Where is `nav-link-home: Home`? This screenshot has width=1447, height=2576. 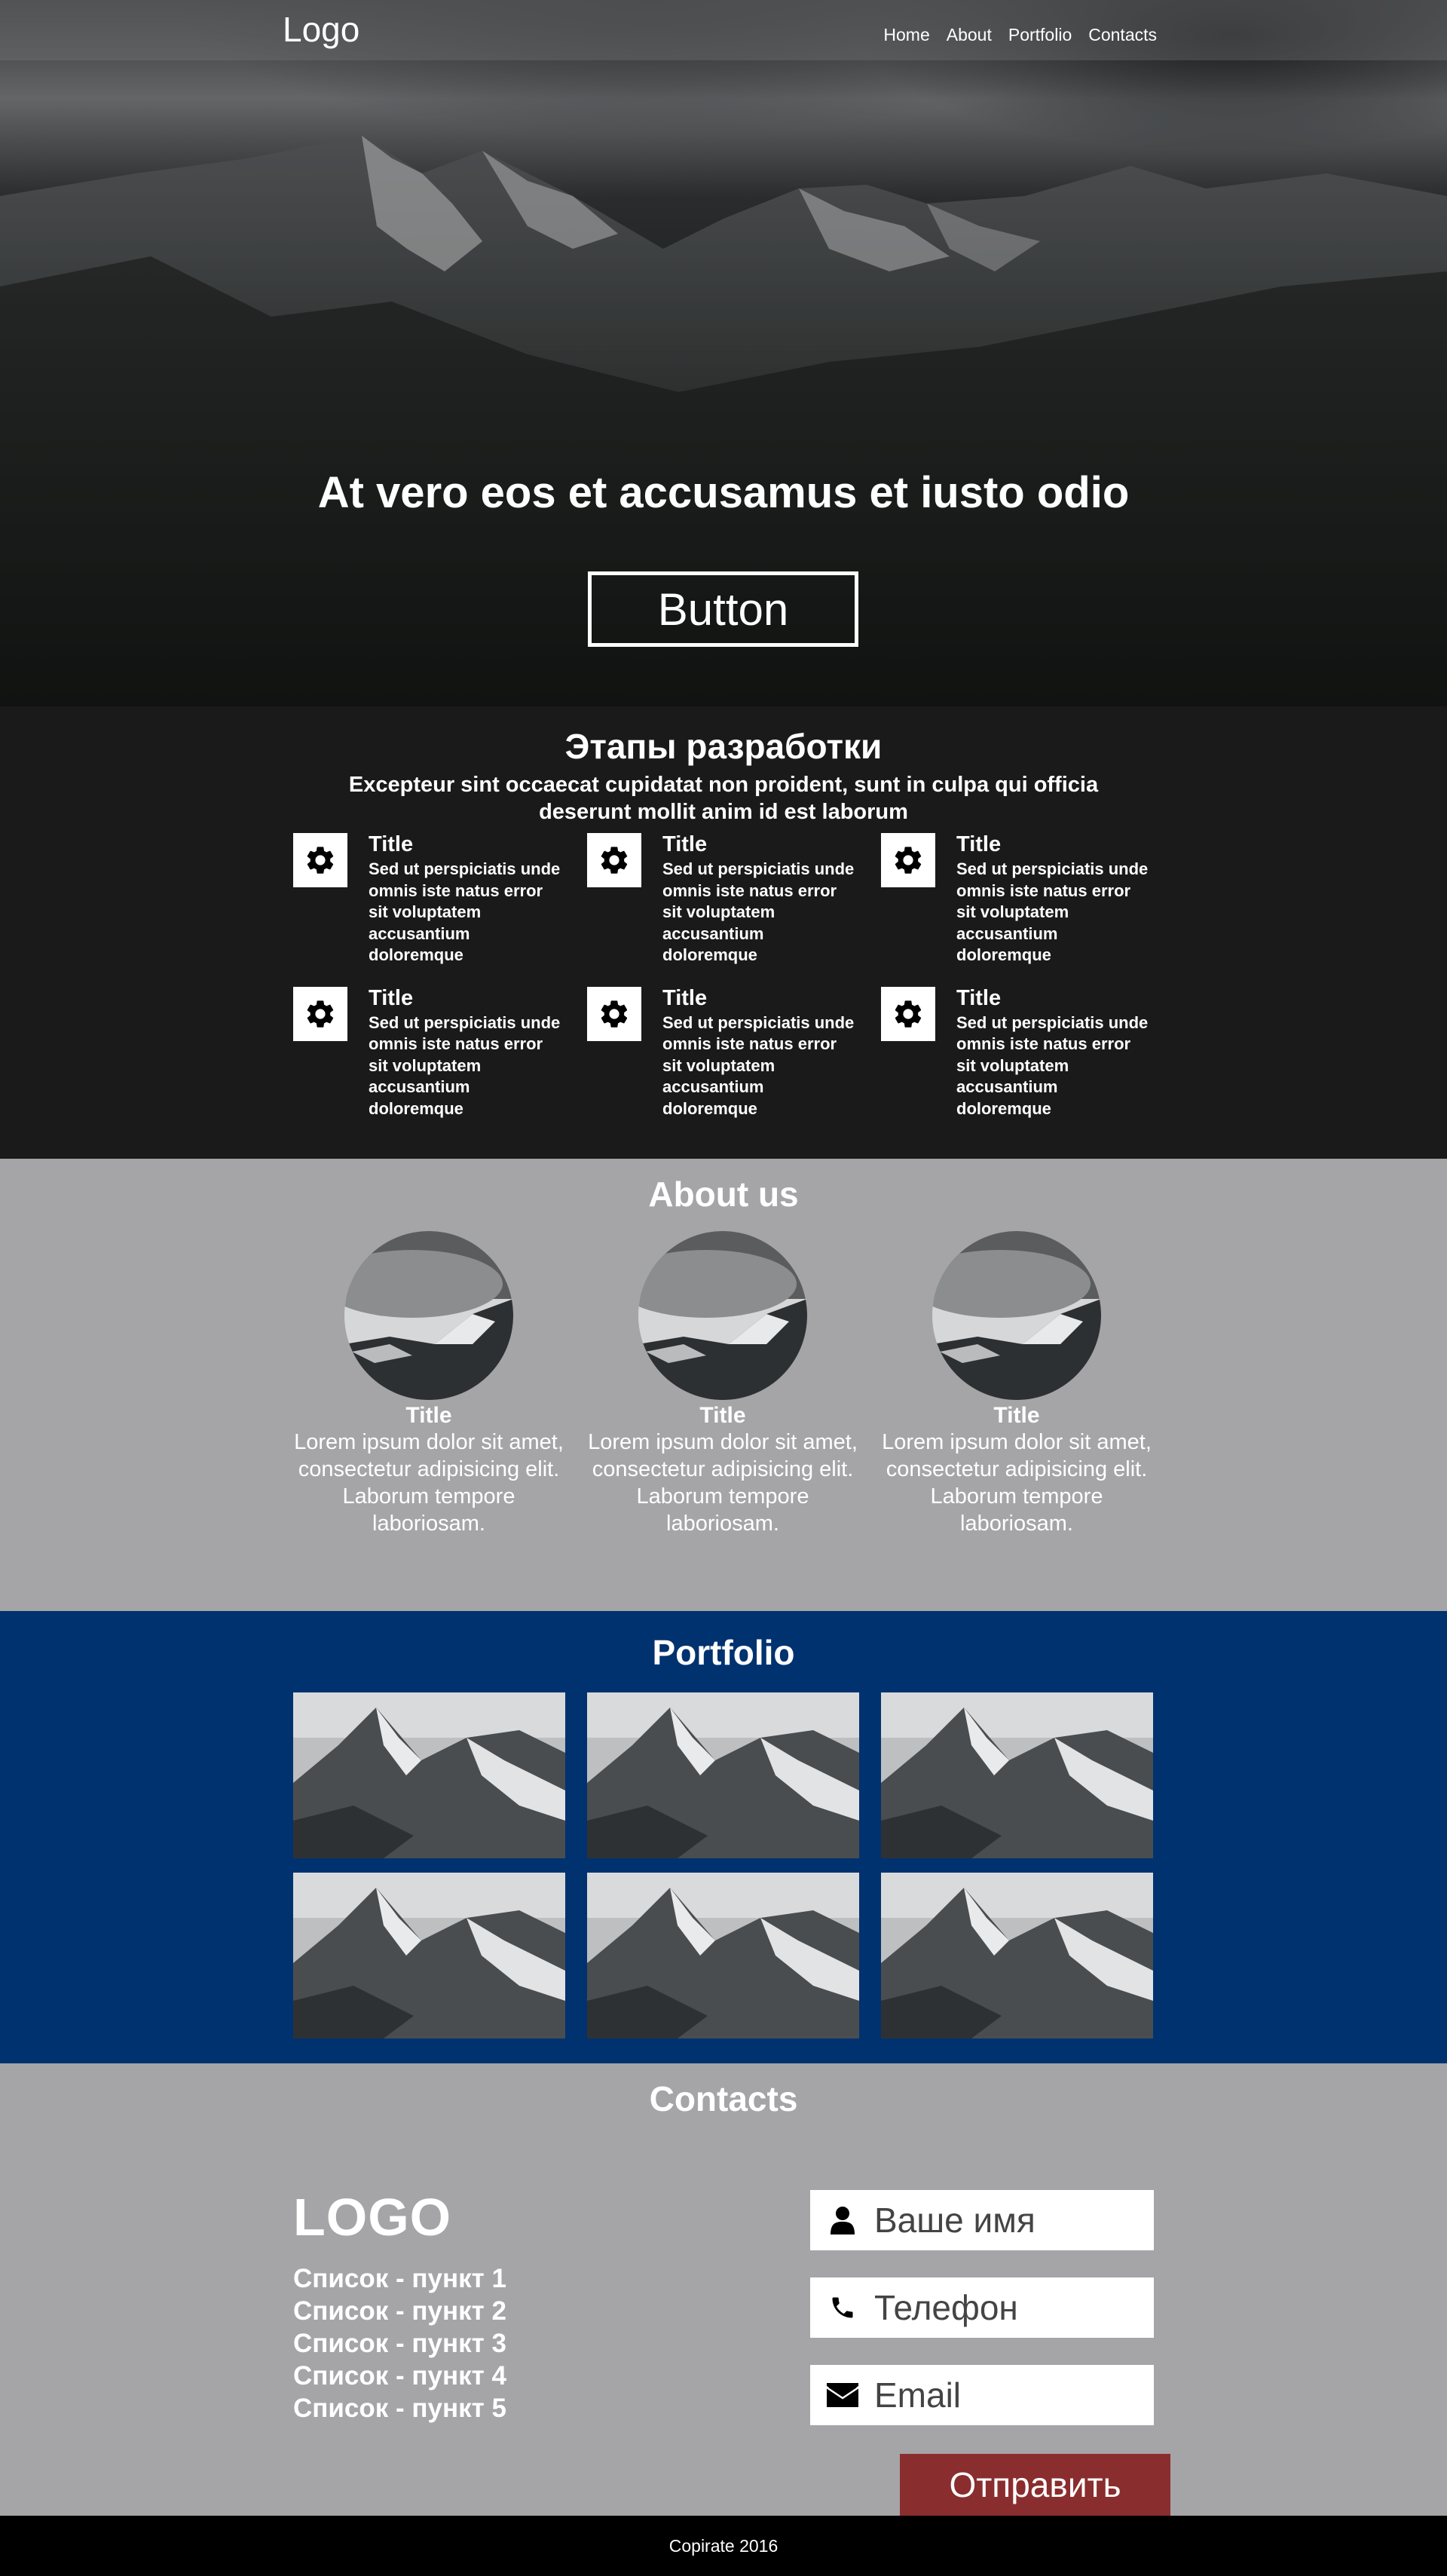 nav-link-home: Home is located at coordinates (906, 35).